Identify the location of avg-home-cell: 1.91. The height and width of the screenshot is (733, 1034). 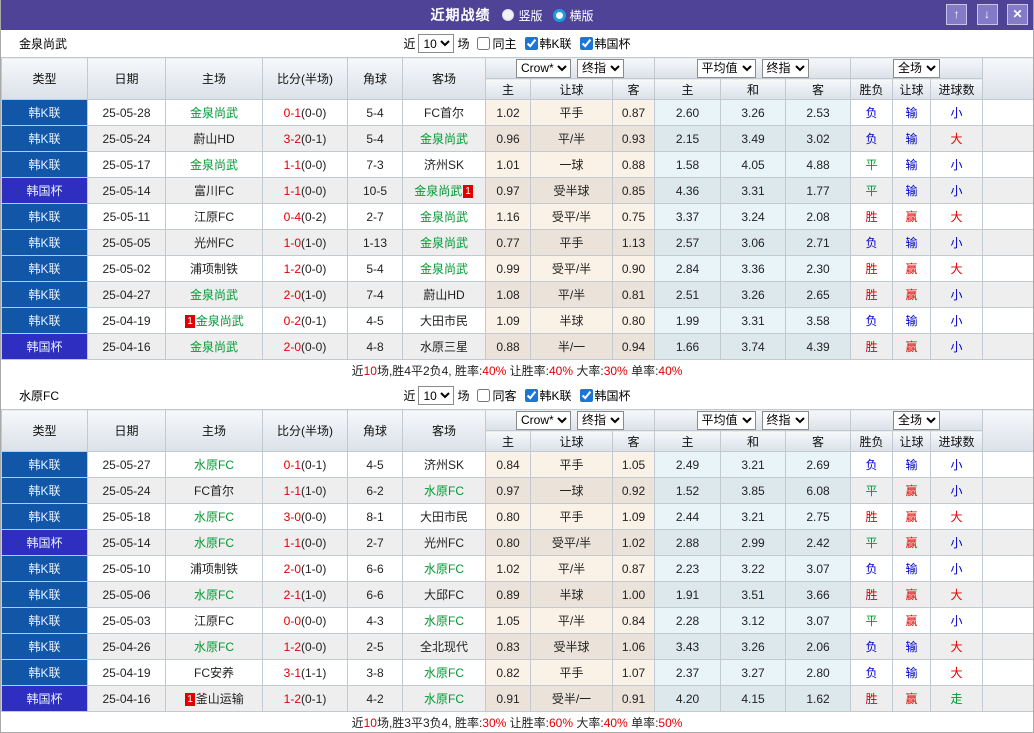
(688, 594).